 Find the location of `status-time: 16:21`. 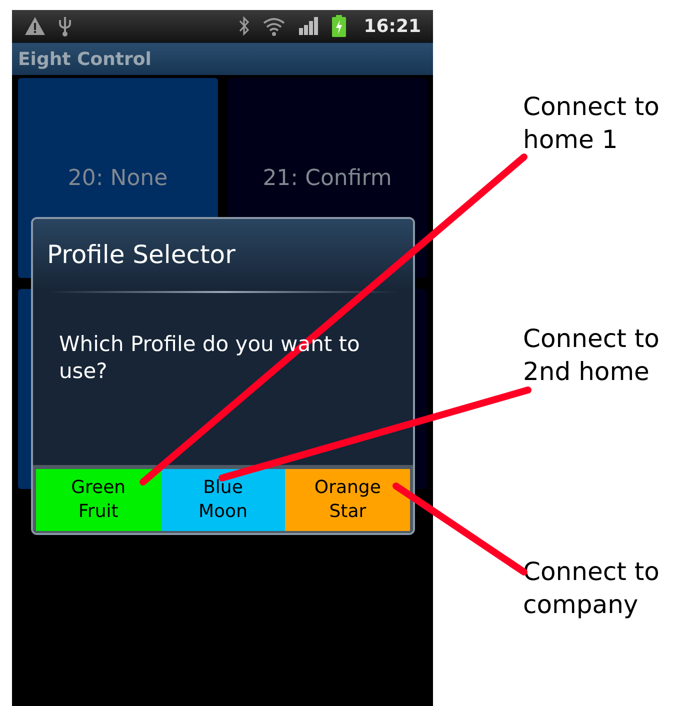

status-time: 16:21 is located at coordinates (392, 26).